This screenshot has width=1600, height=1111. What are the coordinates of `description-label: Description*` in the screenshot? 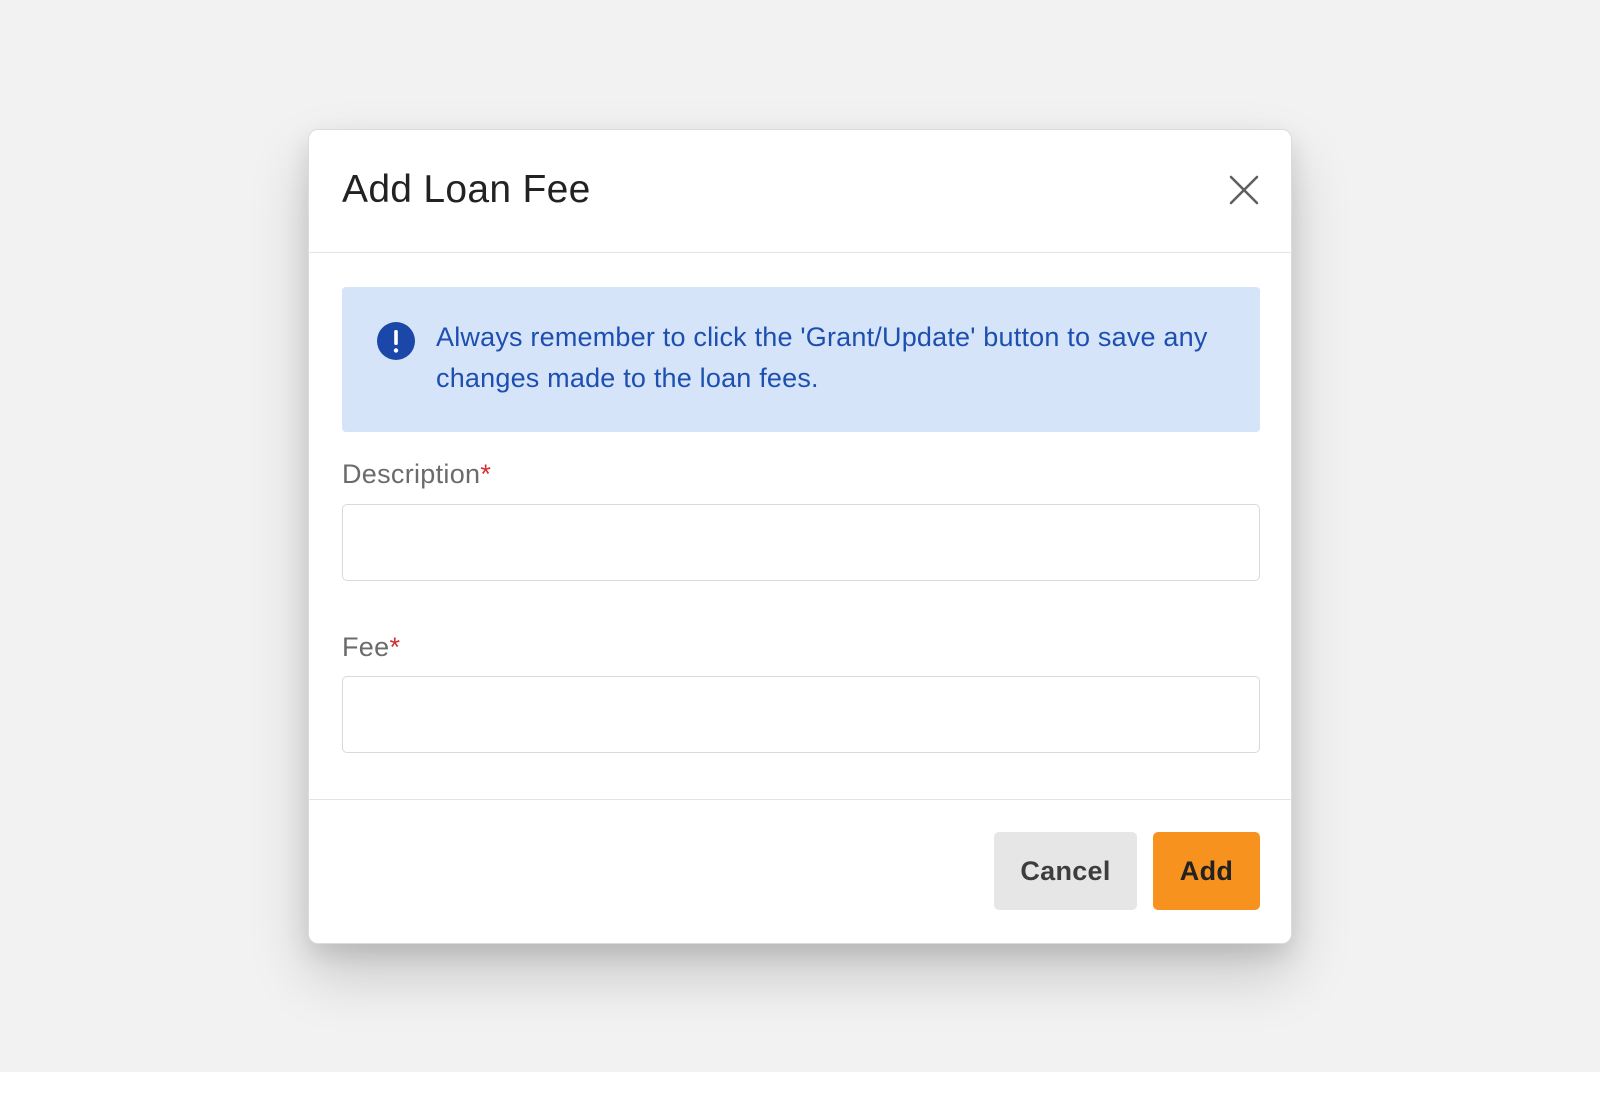 It's located at (416, 474).